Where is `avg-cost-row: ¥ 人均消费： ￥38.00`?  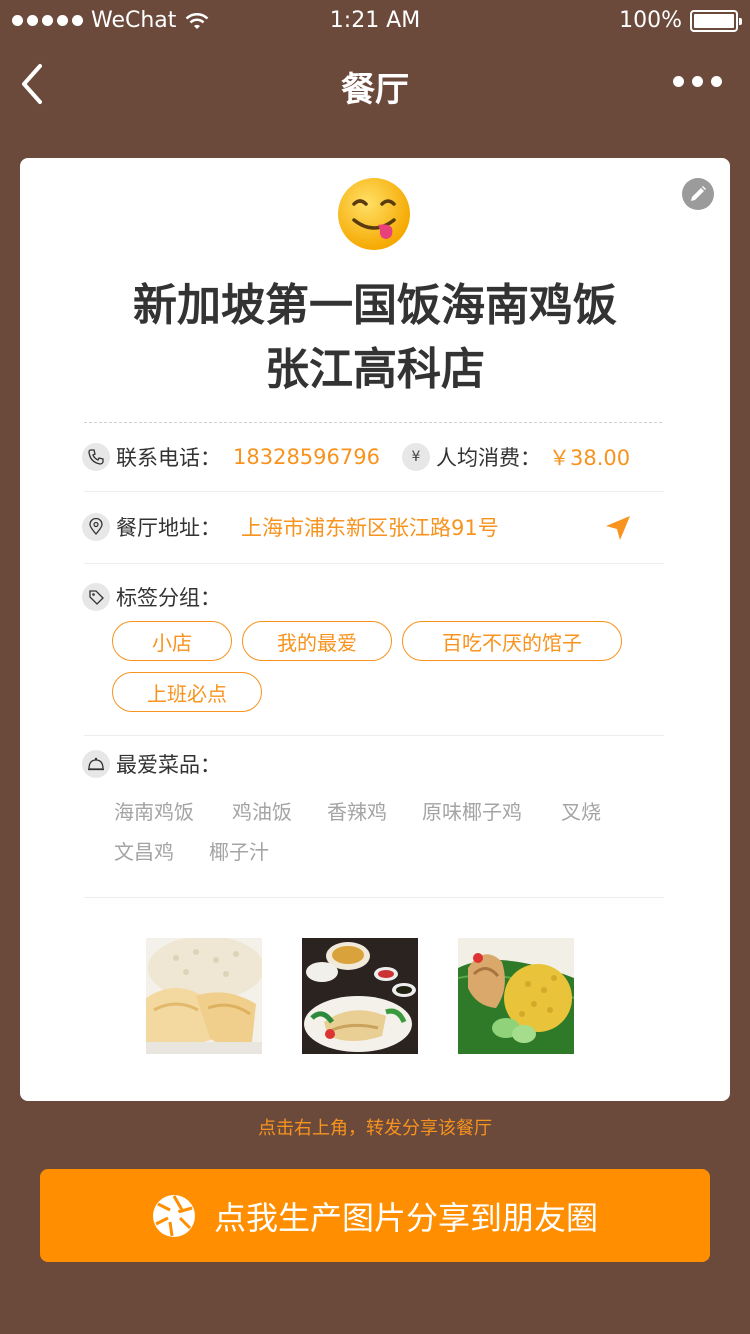 avg-cost-row: ¥ 人均消费： ￥38.00 is located at coordinates (516, 457).